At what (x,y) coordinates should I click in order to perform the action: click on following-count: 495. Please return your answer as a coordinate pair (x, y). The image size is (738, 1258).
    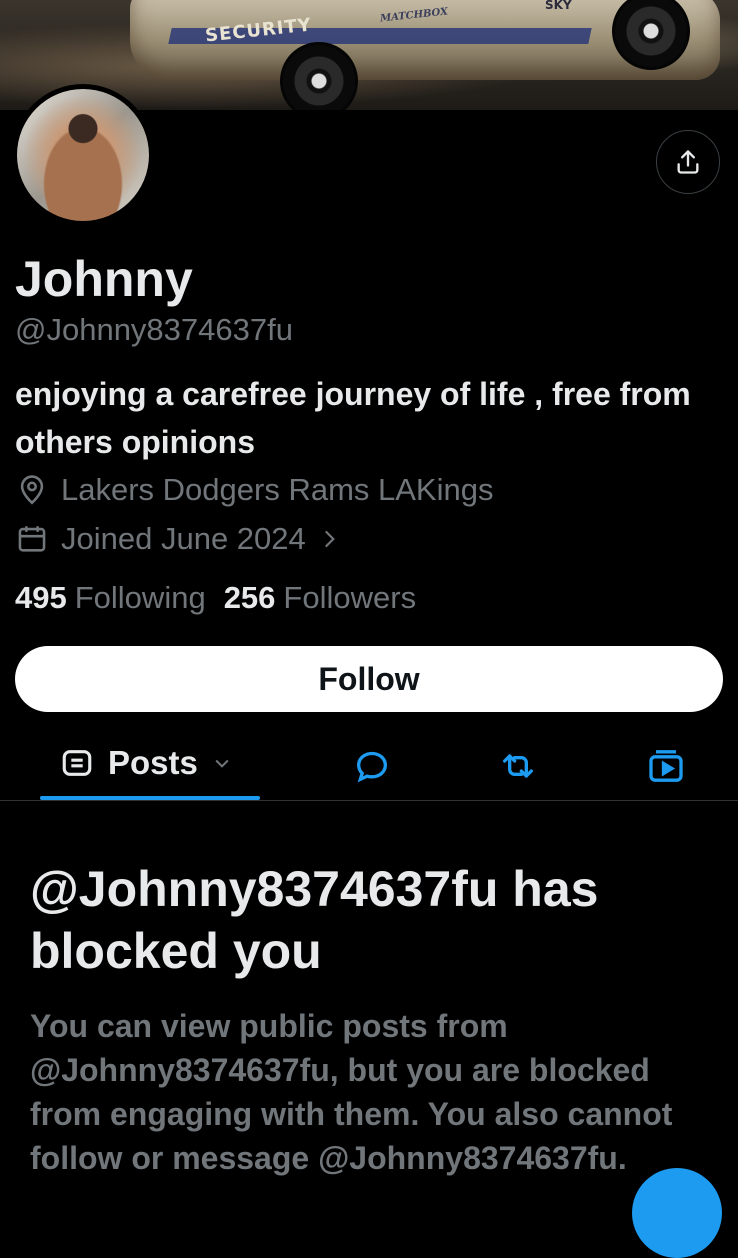
    Looking at the image, I should click on (41, 598).